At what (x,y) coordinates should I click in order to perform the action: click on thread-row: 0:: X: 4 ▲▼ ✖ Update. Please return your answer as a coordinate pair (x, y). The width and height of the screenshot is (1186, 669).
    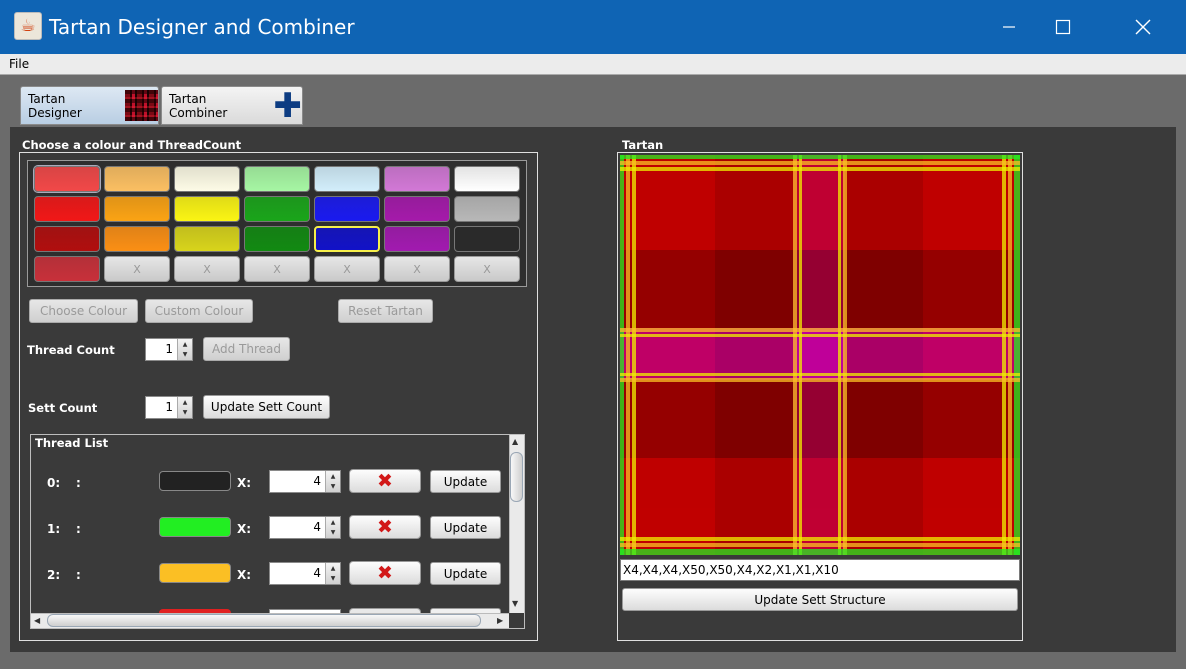
    Looking at the image, I should click on (270, 484).